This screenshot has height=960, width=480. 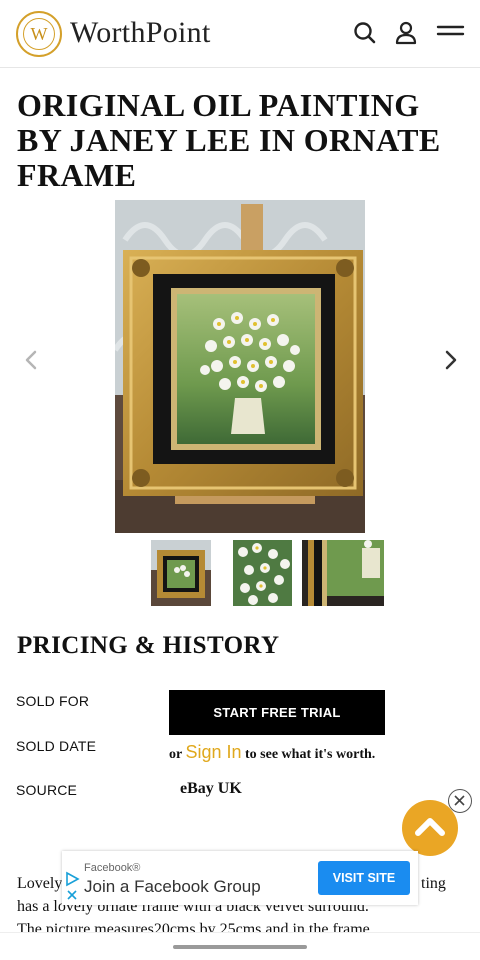 What do you see at coordinates (148, 645) in the screenshot?
I see `pricing-heading: PRICING & HISTORY` at bounding box center [148, 645].